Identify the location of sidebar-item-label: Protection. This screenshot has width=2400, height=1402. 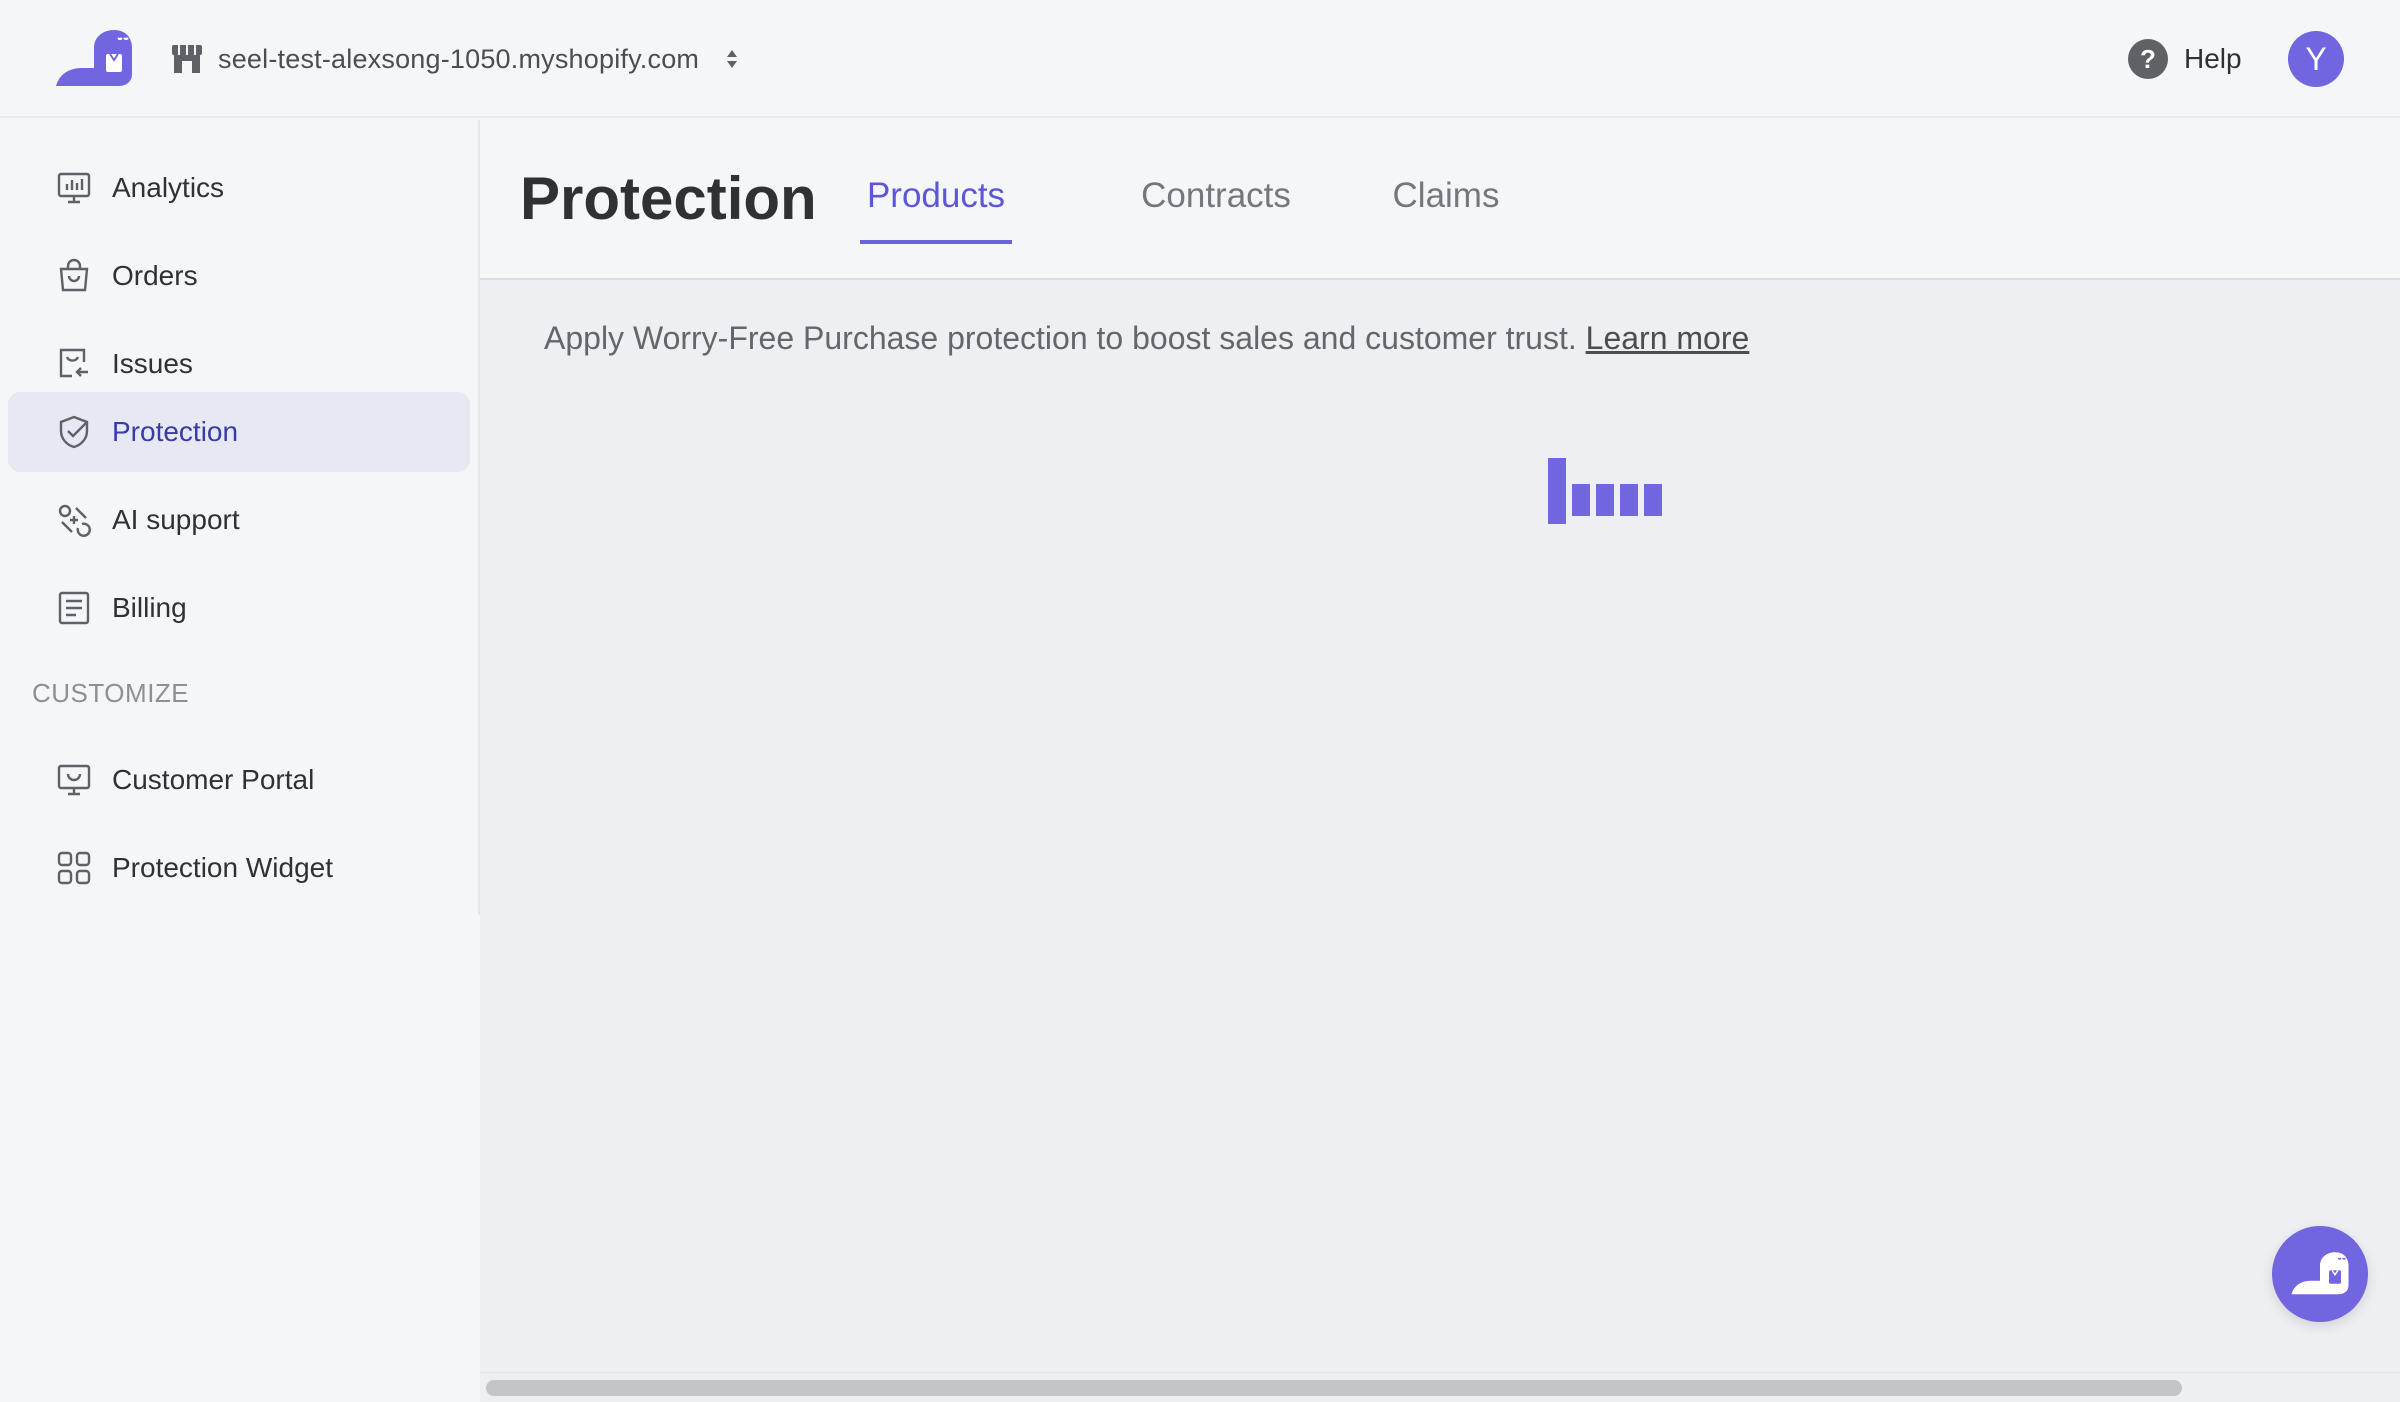
(175, 431).